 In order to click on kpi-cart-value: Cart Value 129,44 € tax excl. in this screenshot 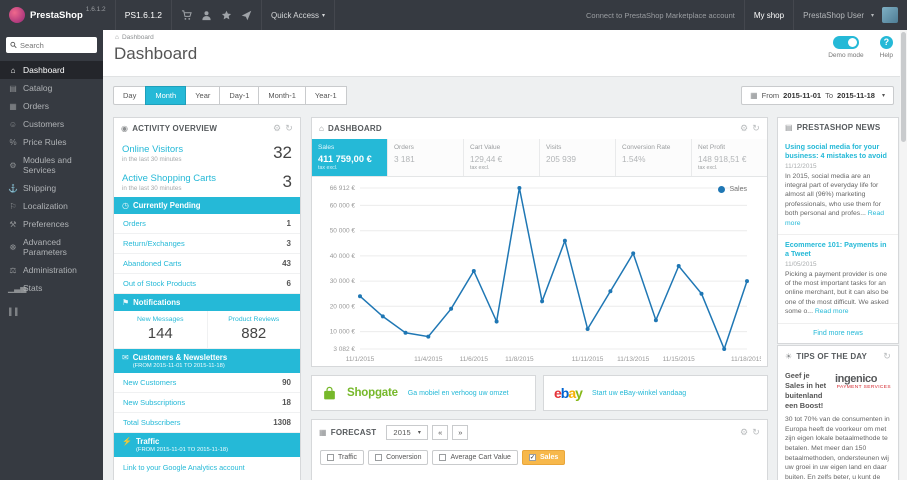, I will do `click(502, 157)`.